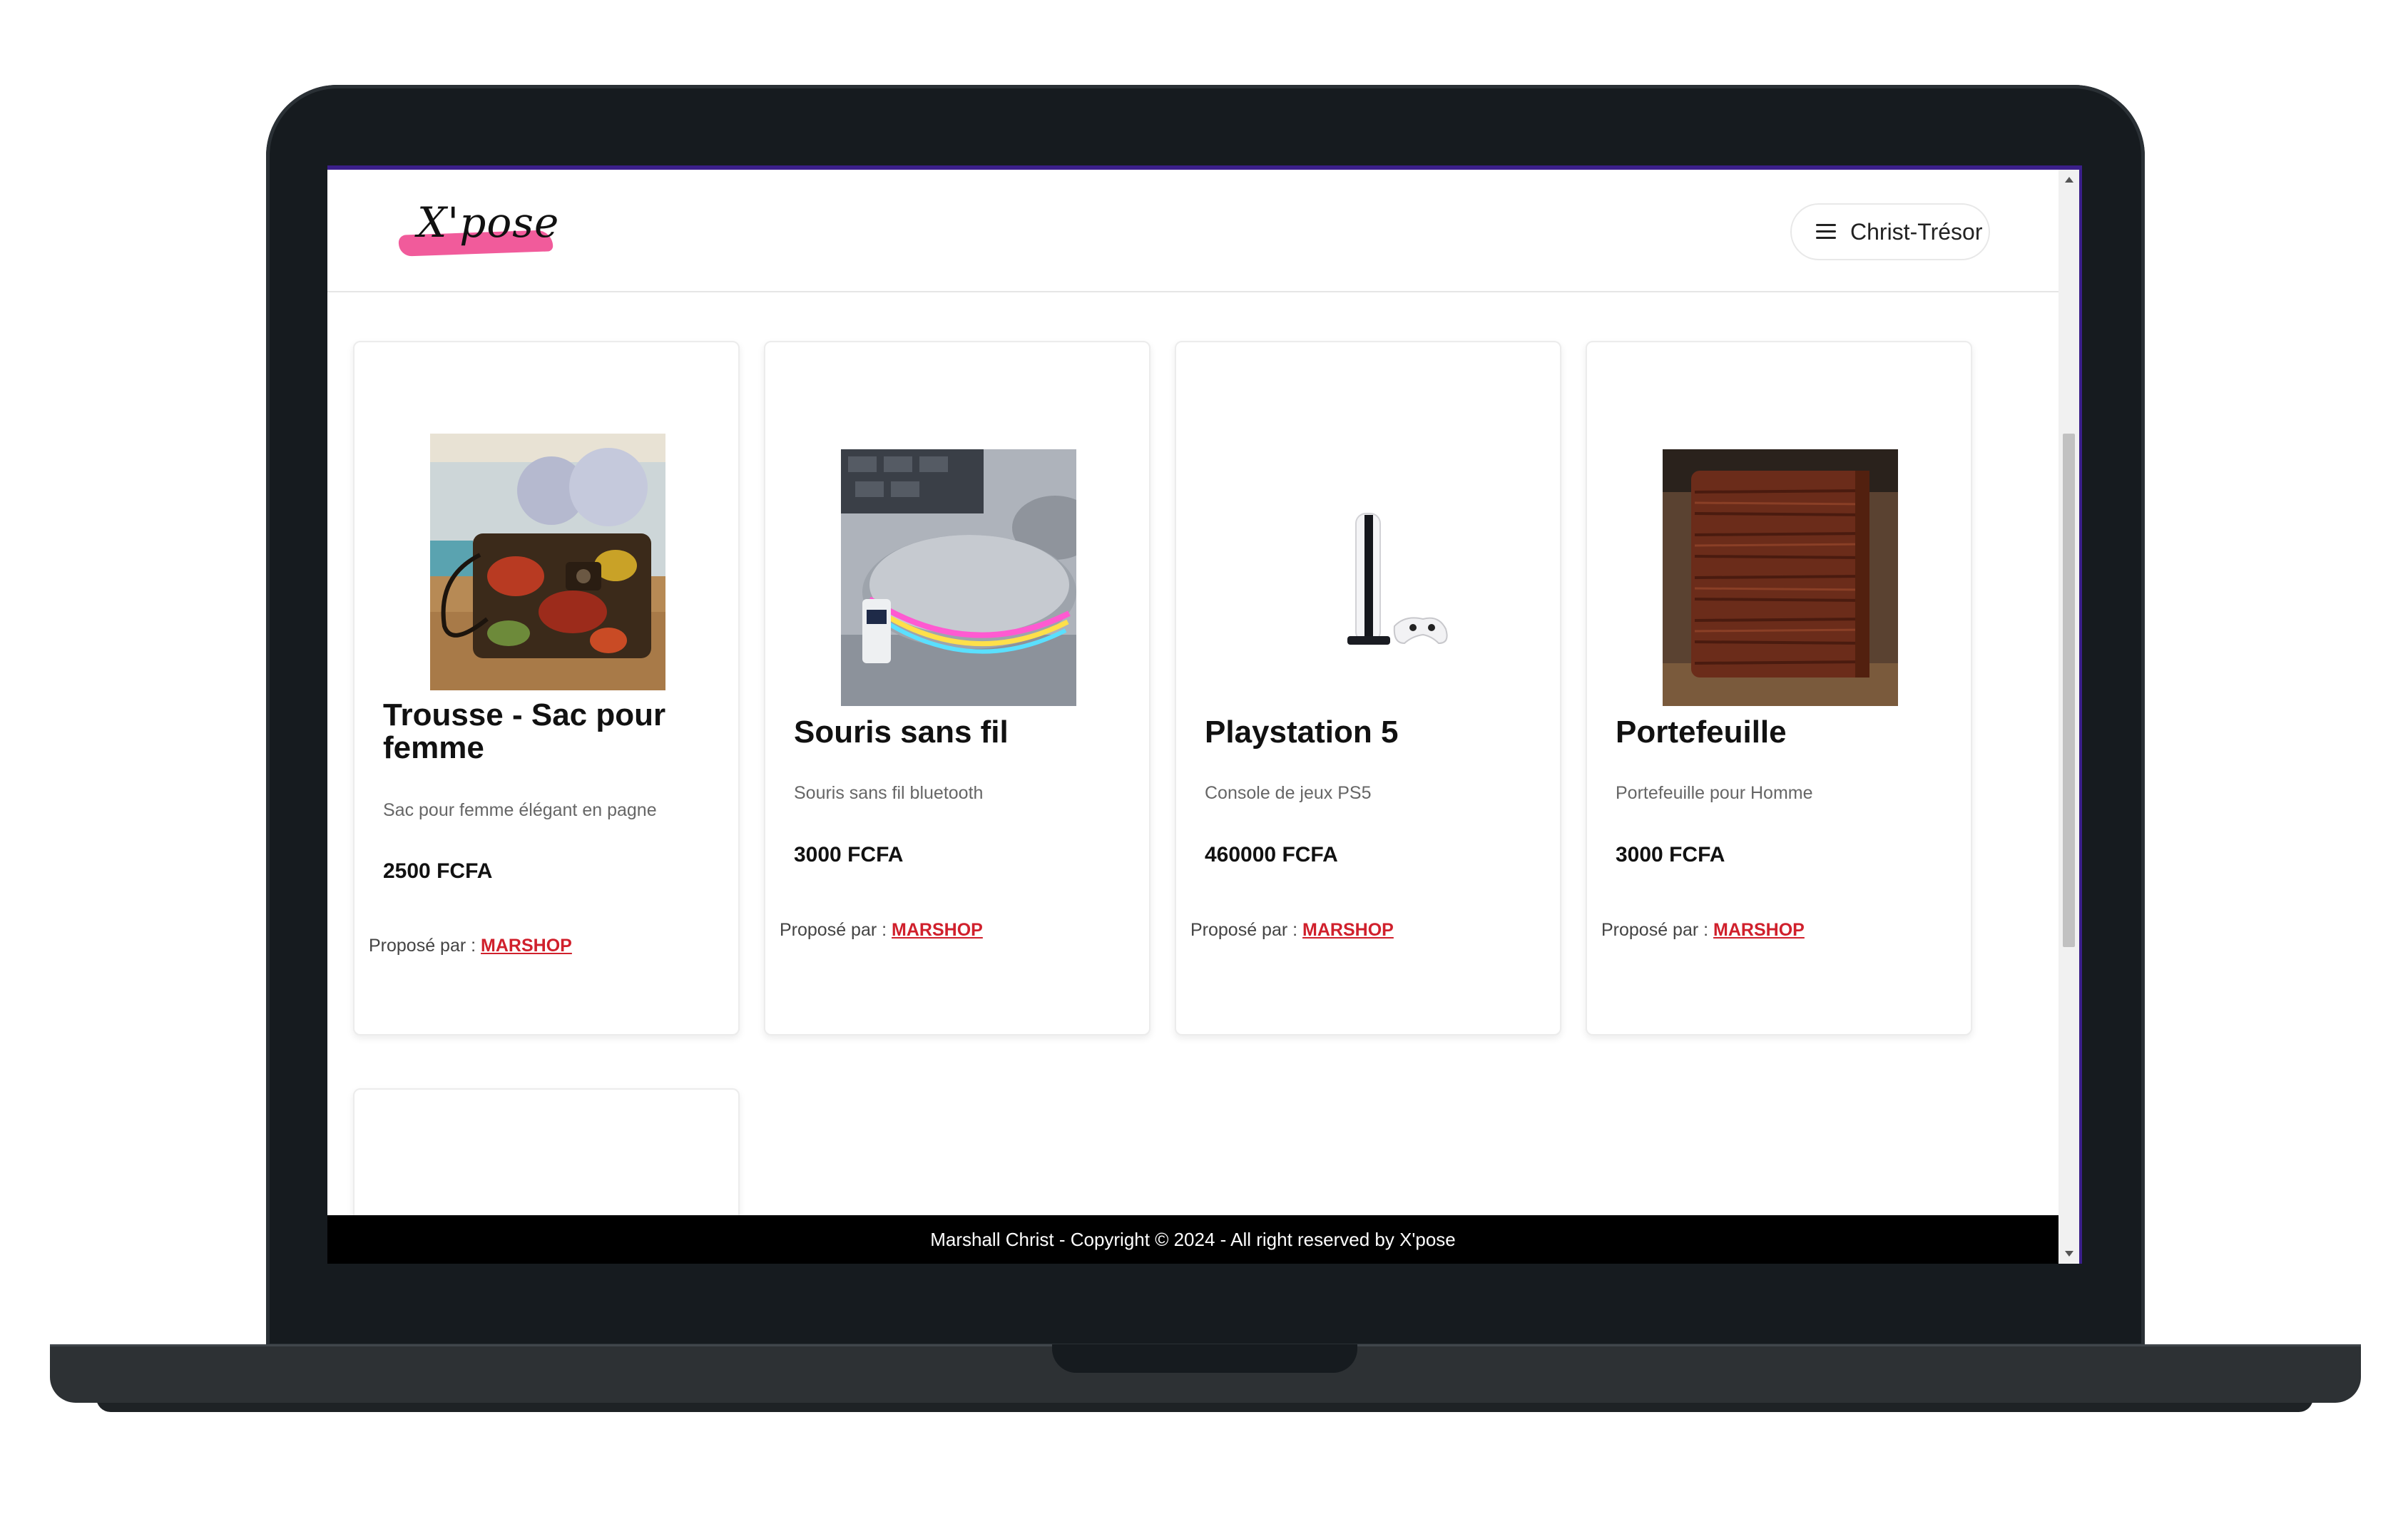 Image resolution: width=2408 pixels, height=1529 pixels. I want to click on site-logo: X'pose, so click(479, 230).